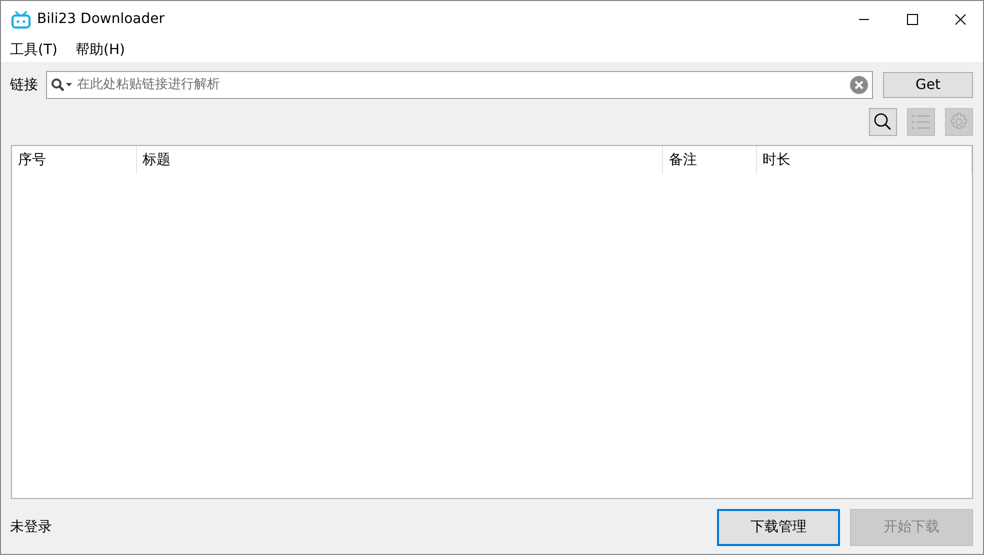 The height and width of the screenshot is (555, 984). What do you see at coordinates (709, 160) in the screenshot?
I see `column-header: 备注` at bounding box center [709, 160].